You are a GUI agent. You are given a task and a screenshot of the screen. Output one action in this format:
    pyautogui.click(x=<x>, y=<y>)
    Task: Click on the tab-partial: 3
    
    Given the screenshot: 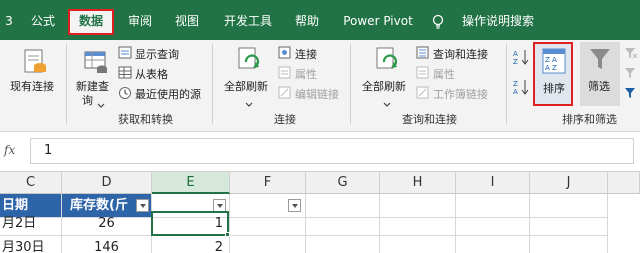 What is the action you would take?
    pyautogui.click(x=9, y=21)
    